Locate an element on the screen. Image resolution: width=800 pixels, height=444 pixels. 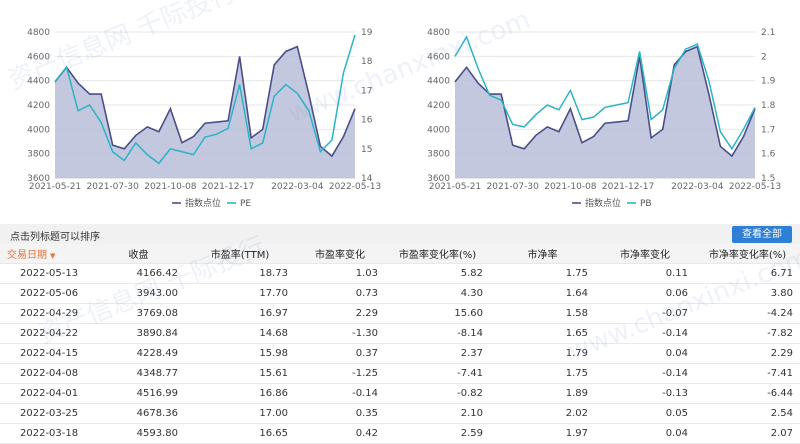
table-cell: 4228.49 is located at coordinates (138, 353).